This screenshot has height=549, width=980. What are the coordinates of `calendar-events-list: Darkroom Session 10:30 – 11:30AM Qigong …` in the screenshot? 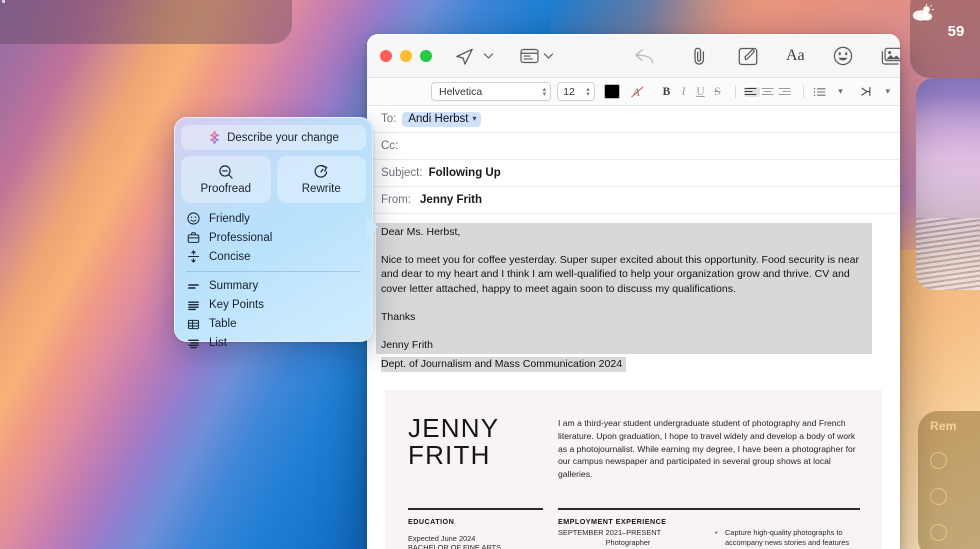 It's located at (71, 22).